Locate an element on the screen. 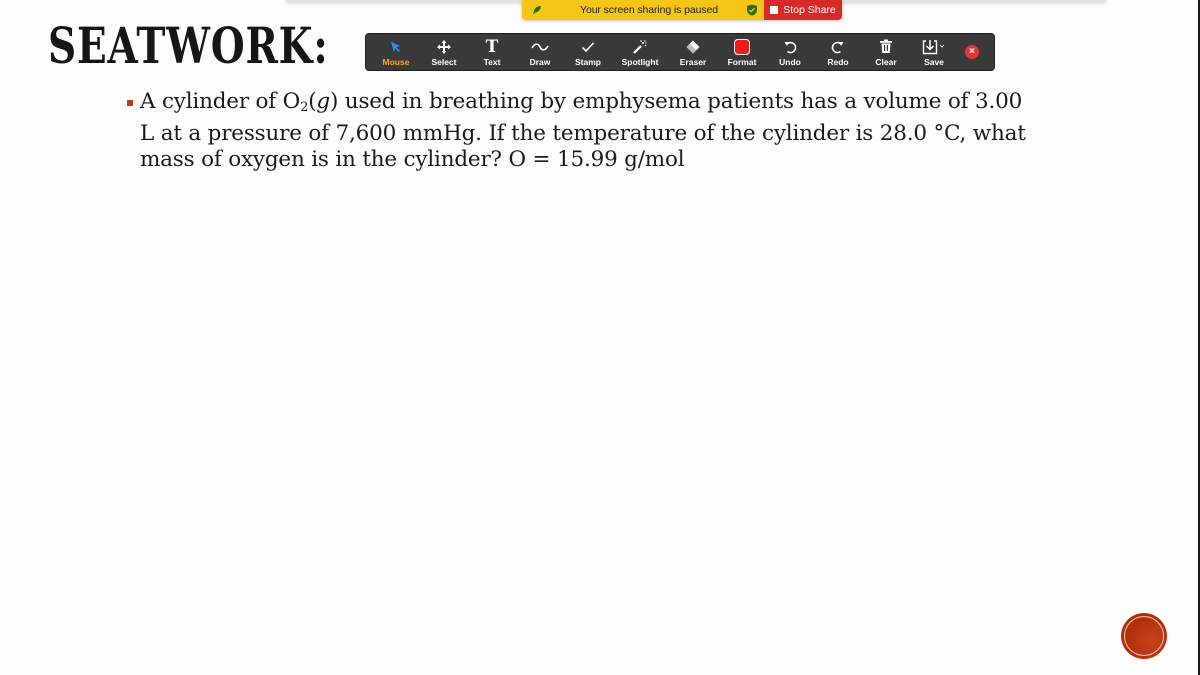 Image resolution: width=1200 pixels, height=675 pixels. eraser-icon is located at coordinates (693, 47).